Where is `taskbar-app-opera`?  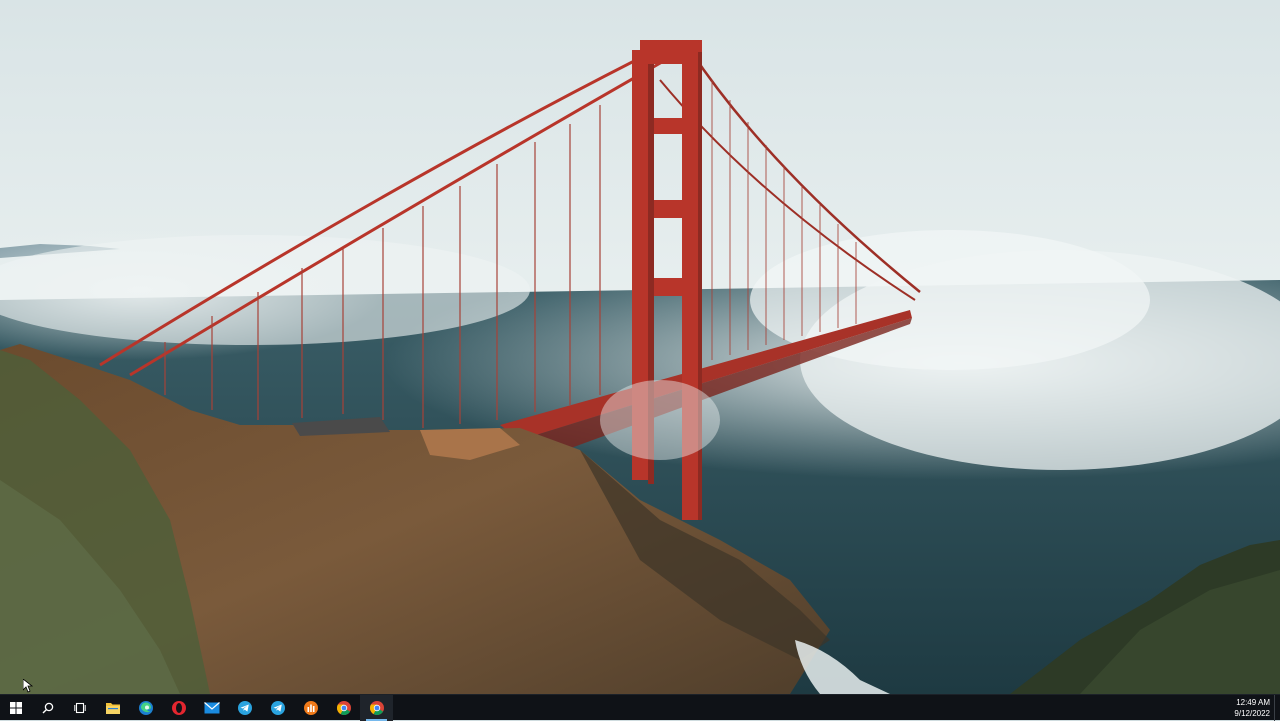 taskbar-app-opera is located at coordinates (178, 708).